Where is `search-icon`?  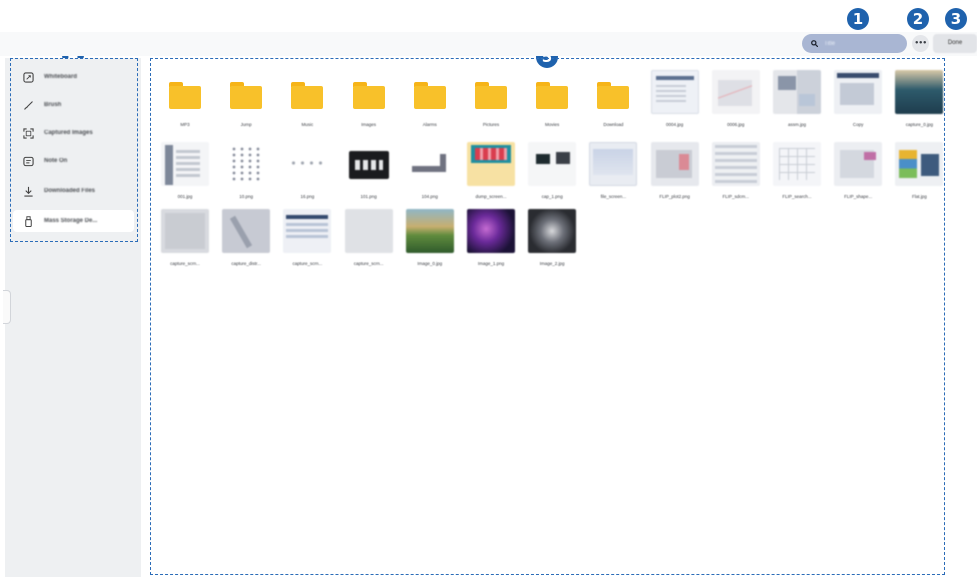 search-icon is located at coordinates (814, 43).